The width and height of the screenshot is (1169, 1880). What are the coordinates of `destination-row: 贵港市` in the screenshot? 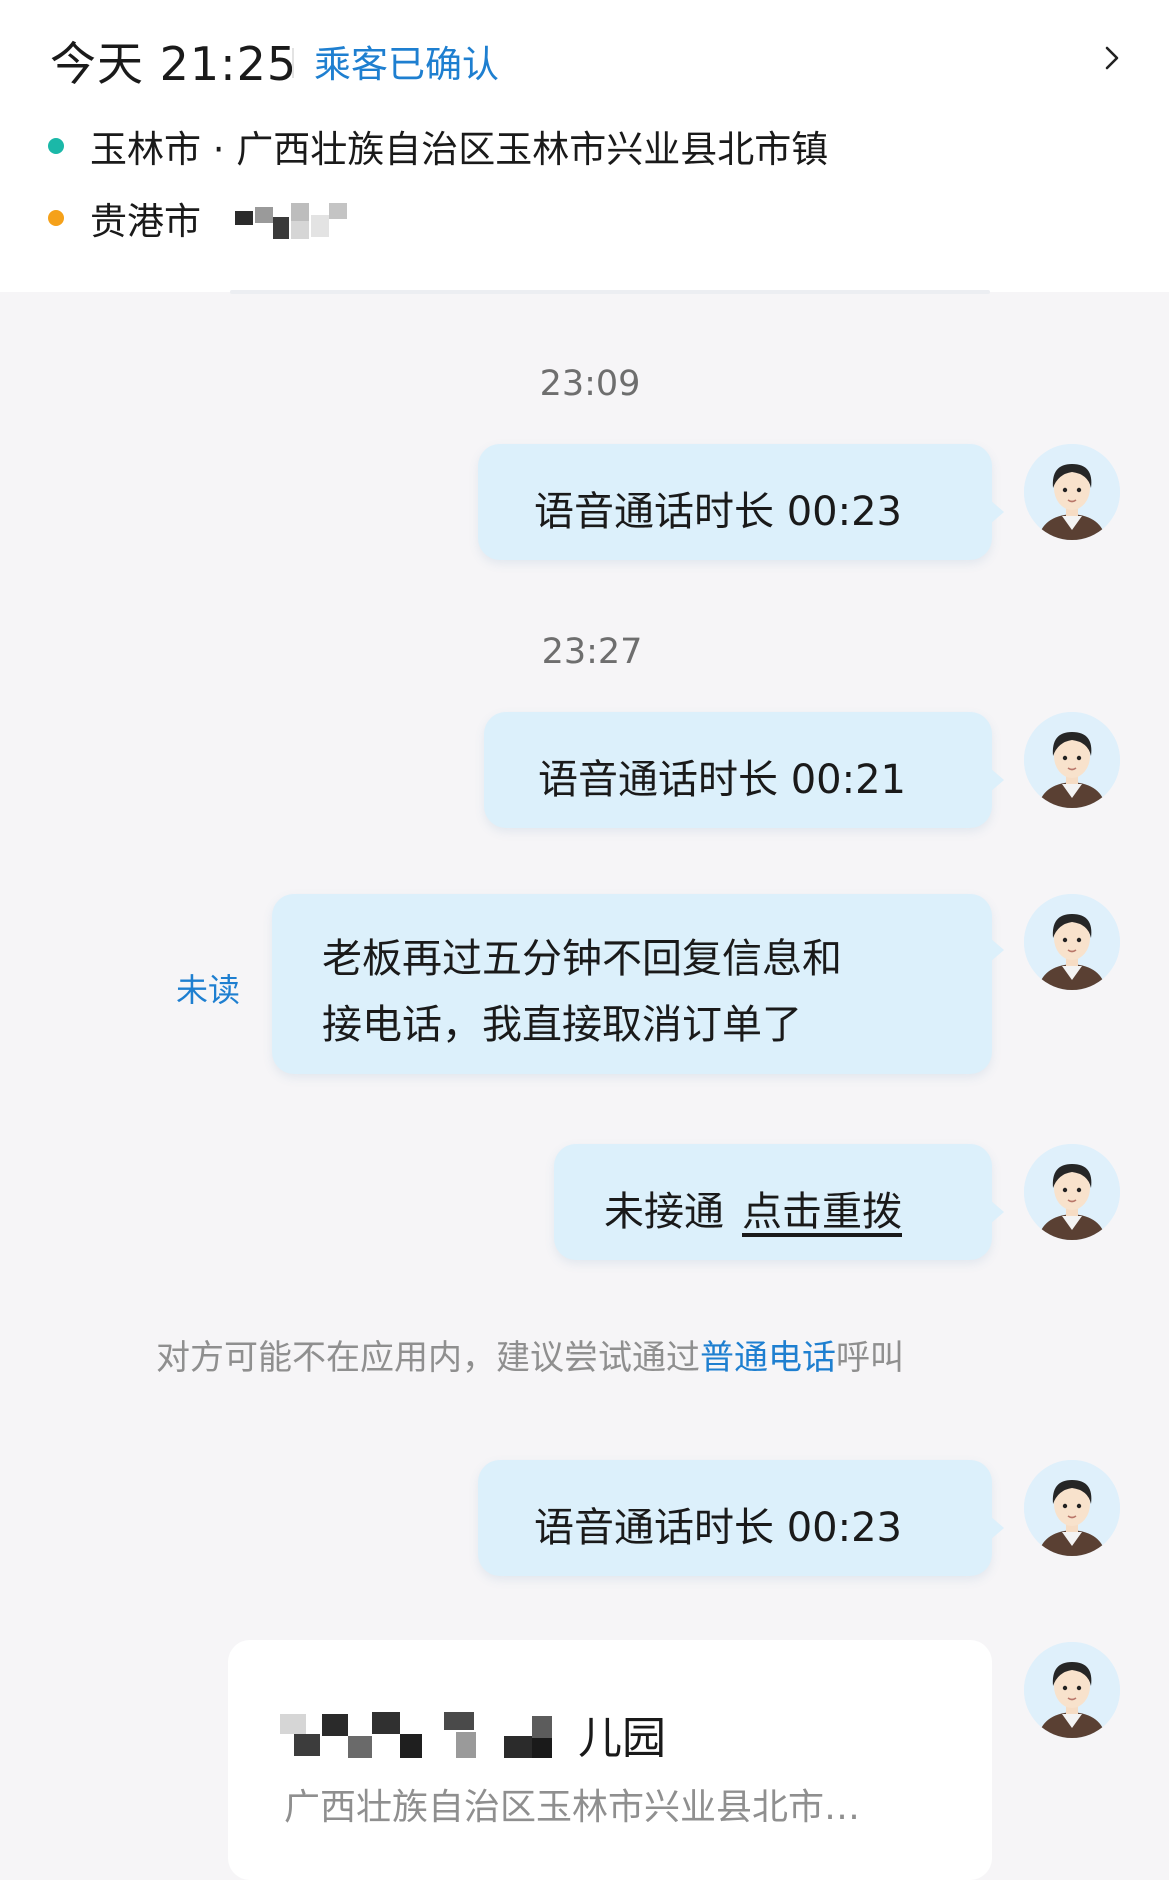 It's located at (197, 218).